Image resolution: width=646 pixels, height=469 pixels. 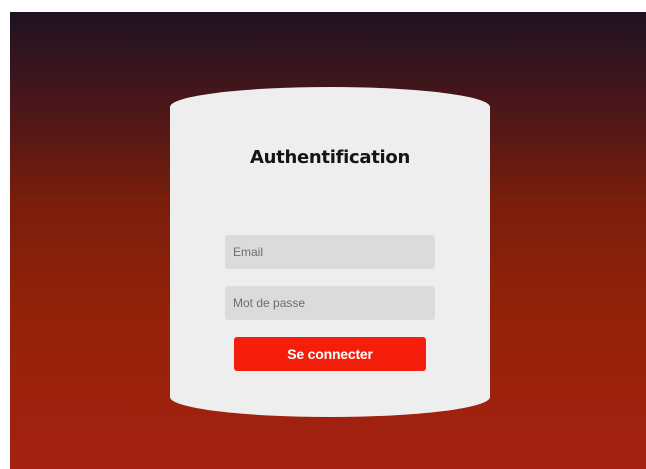 What do you see at coordinates (330, 303) in the screenshot?
I see `password-input` at bounding box center [330, 303].